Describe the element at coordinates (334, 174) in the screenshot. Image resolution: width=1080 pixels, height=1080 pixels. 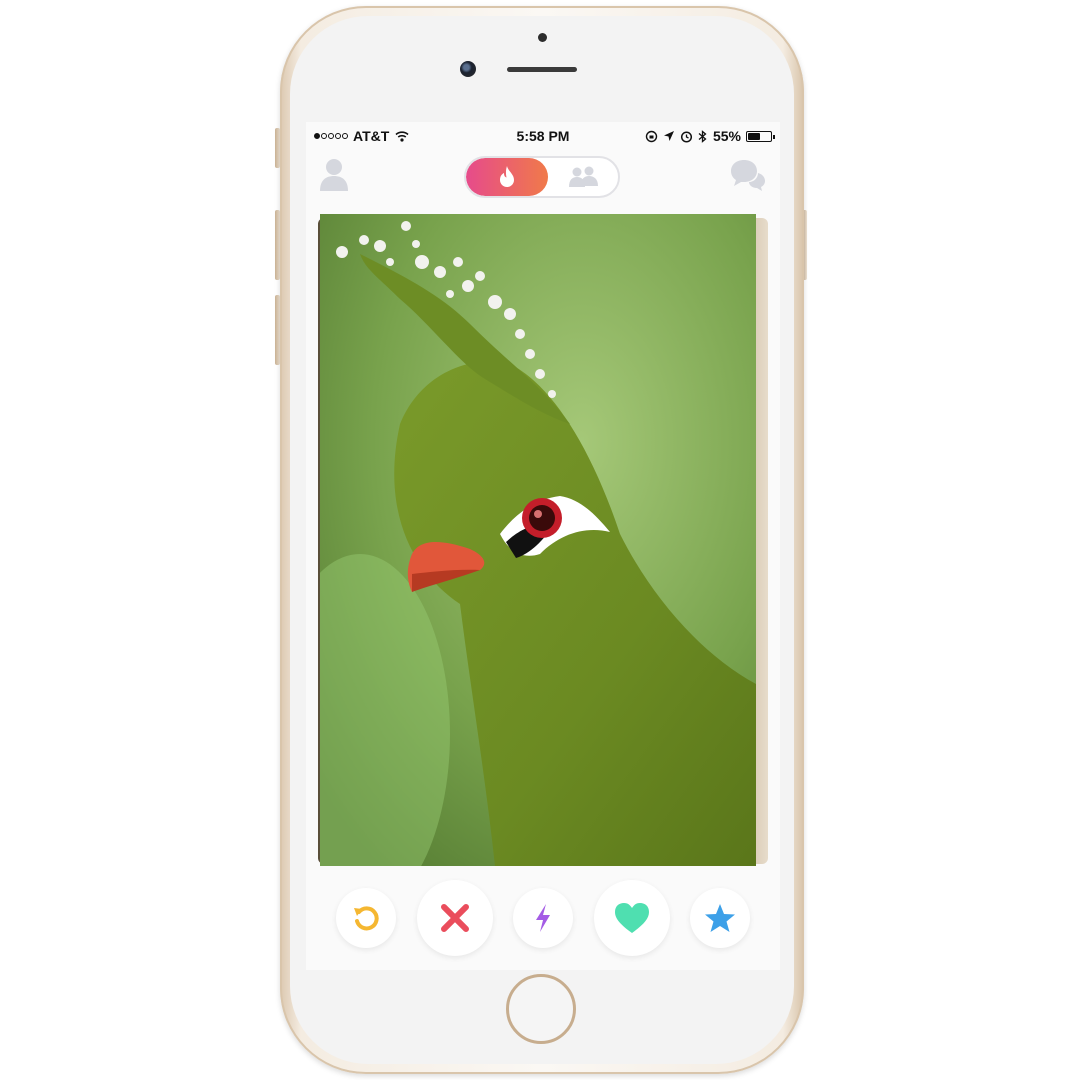
I see `profile-icon` at that location.